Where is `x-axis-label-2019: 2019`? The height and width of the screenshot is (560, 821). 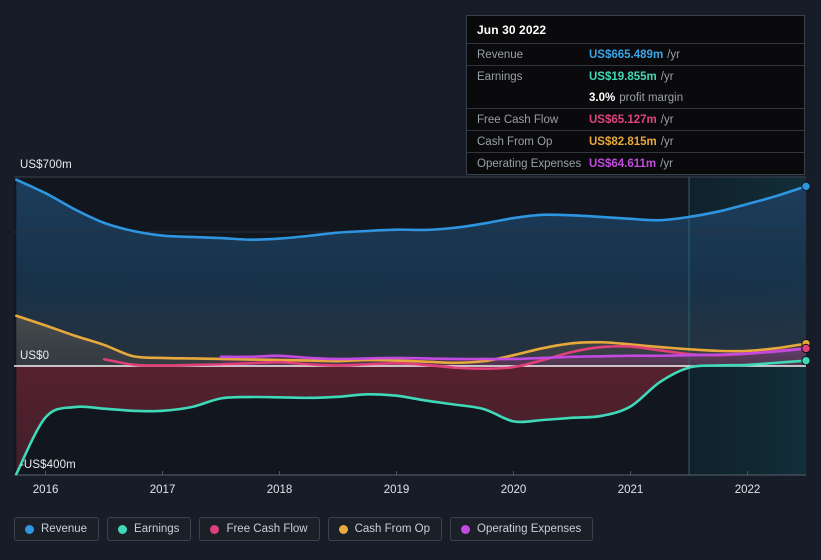 x-axis-label-2019: 2019 is located at coordinates (396, 490).